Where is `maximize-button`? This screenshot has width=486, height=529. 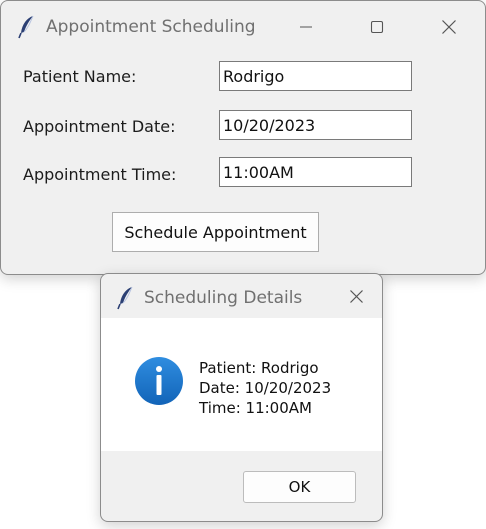 maximize-button is located at coordinates (377, 27).